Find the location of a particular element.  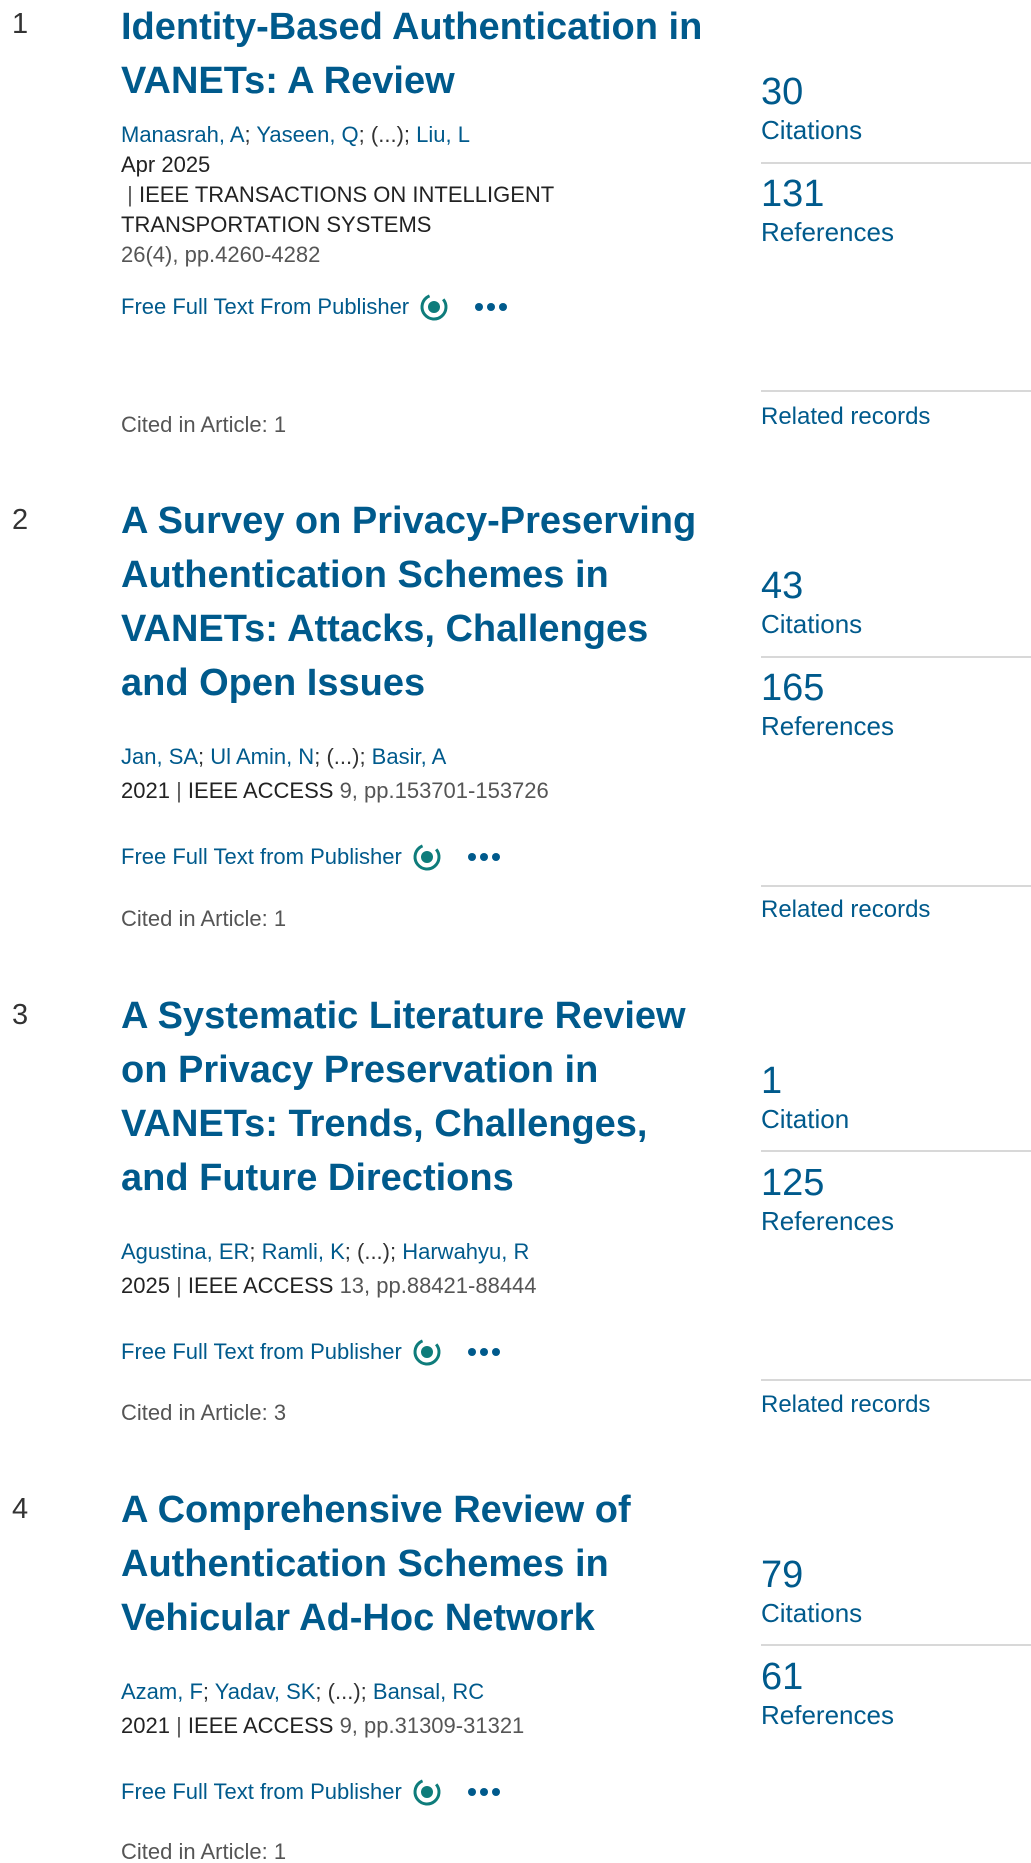

citation-stats: 43 Citations is located at coordinates (896, 602).